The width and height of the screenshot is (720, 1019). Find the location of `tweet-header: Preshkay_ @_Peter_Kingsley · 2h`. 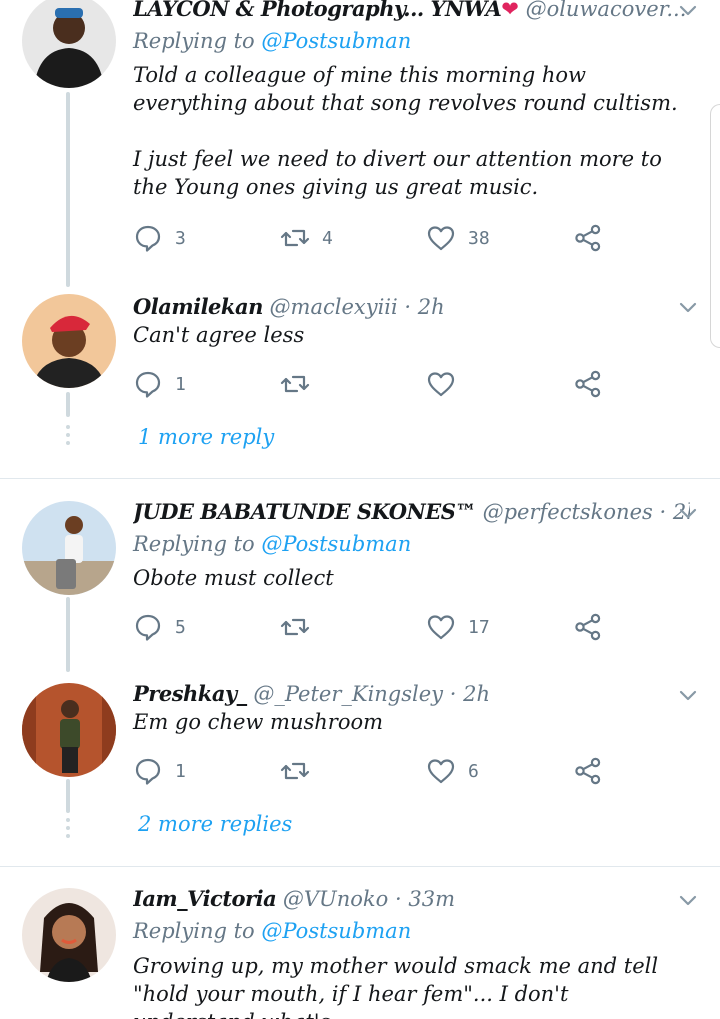

tweet-header: Preshkay_ @_Peter_Kingsley · 2h is located at coordinates (411, 694).